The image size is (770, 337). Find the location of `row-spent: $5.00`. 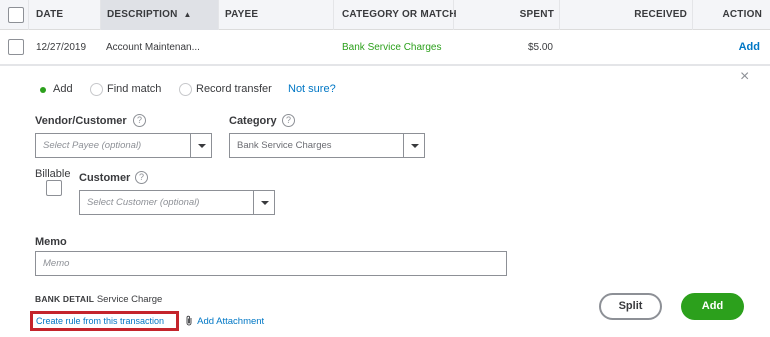

row-spent: $5.00 is located at coordinates (540, 47).